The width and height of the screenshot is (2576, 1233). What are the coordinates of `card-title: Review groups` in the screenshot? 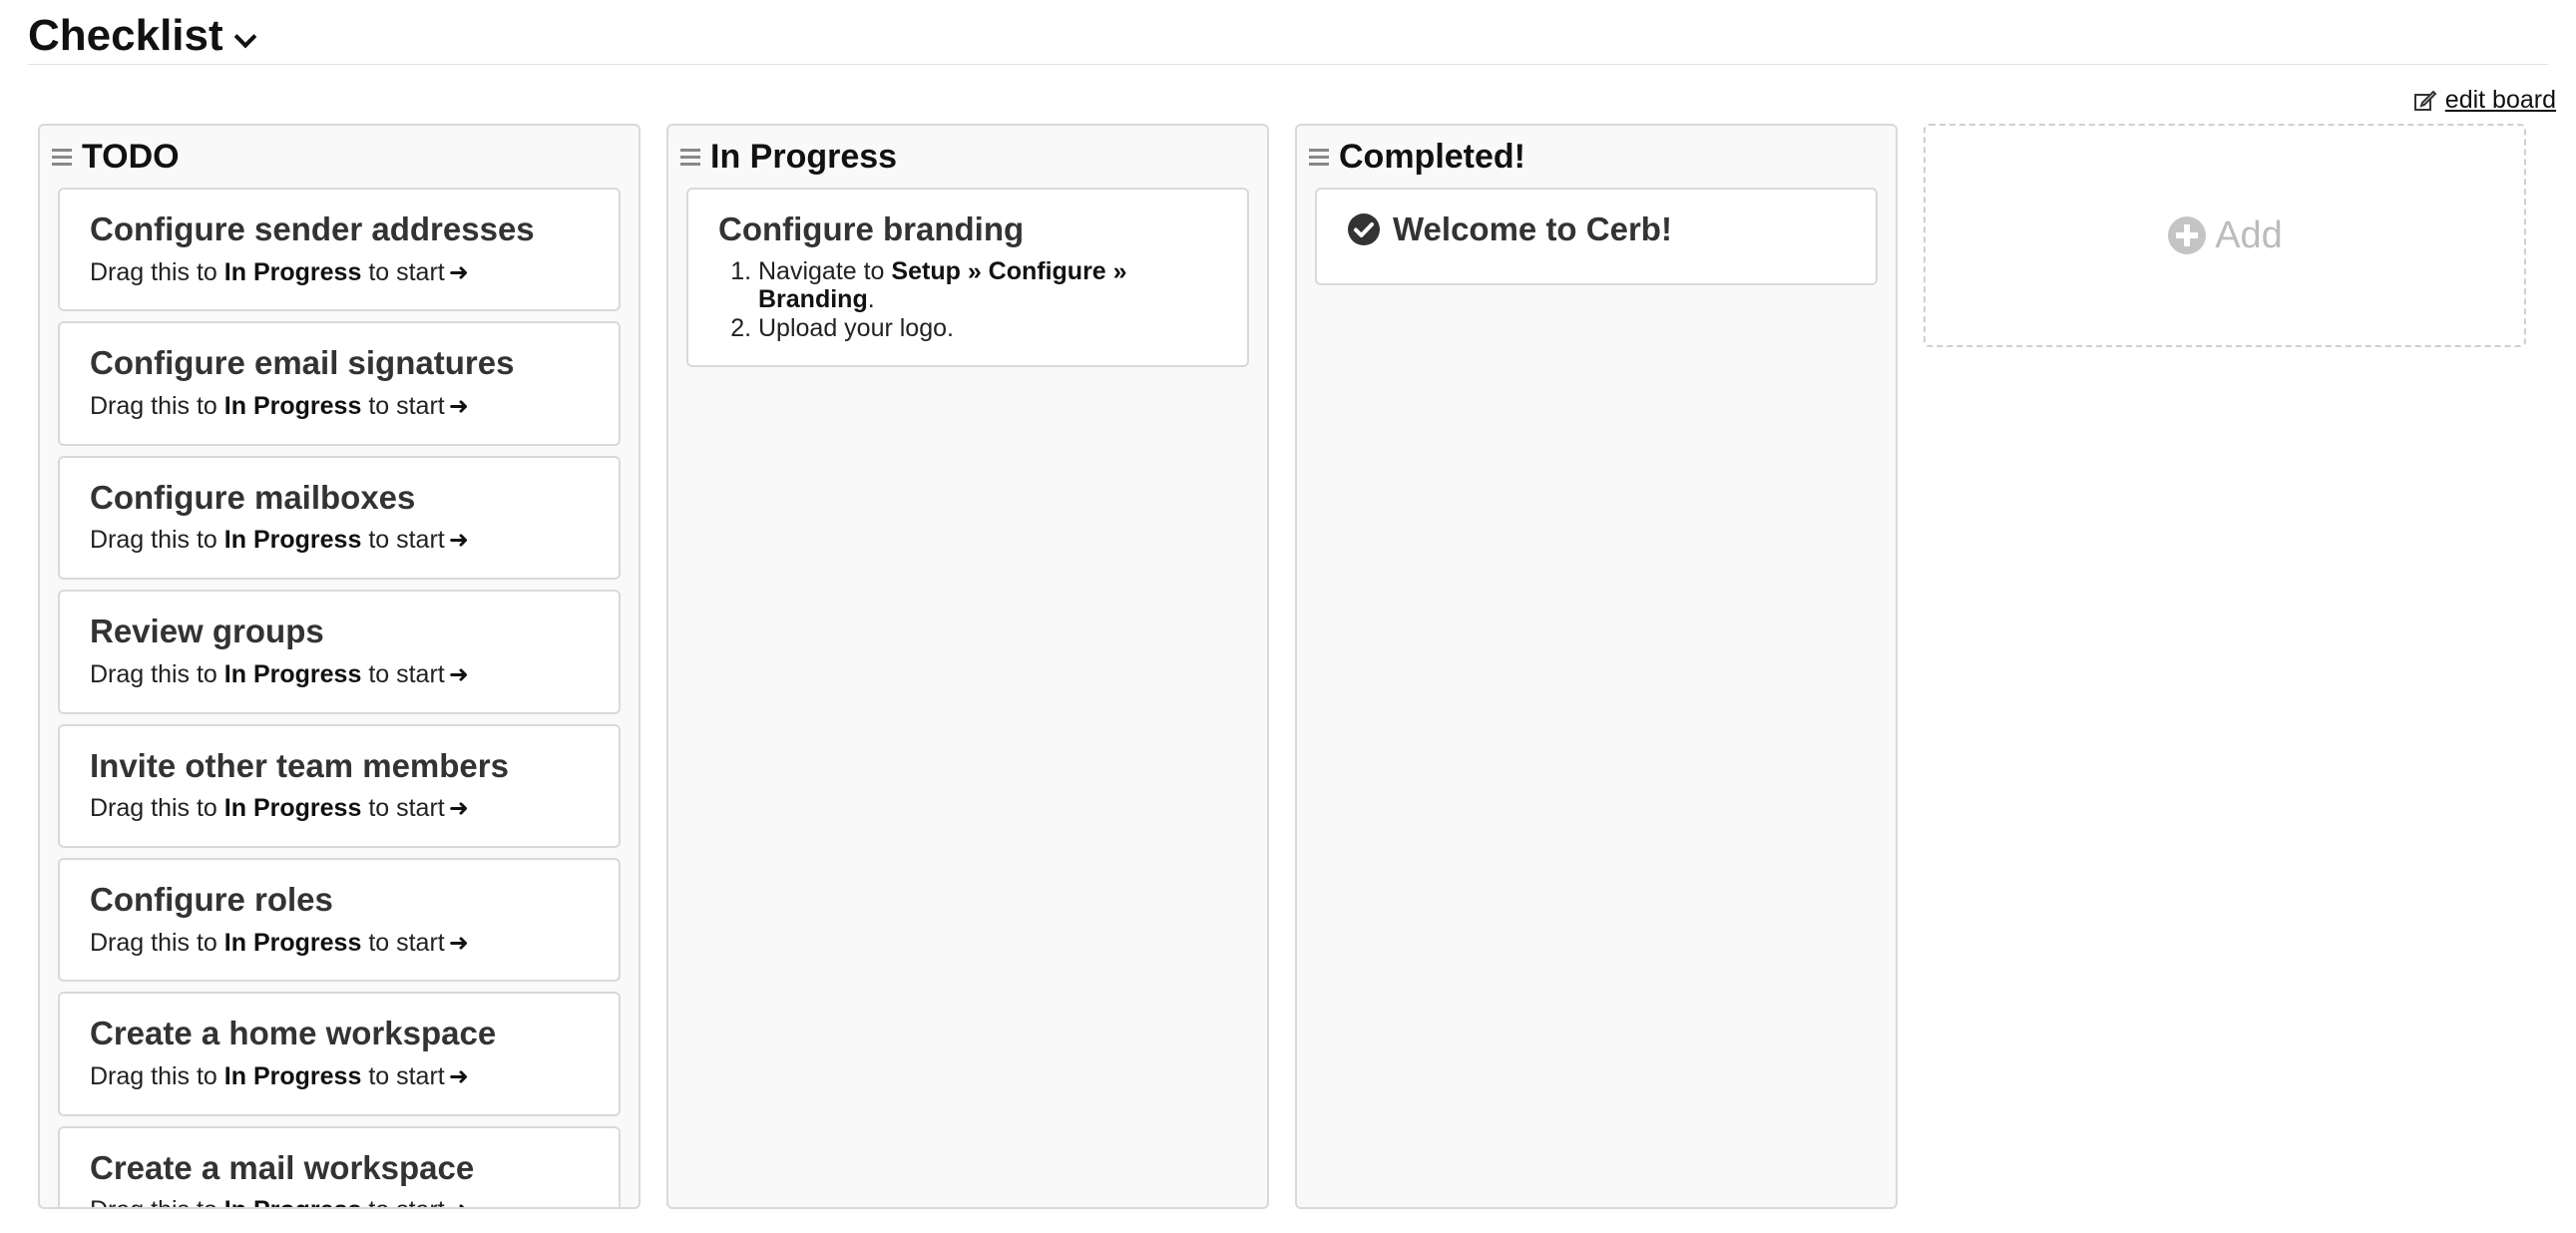 It's located at (207, 632).